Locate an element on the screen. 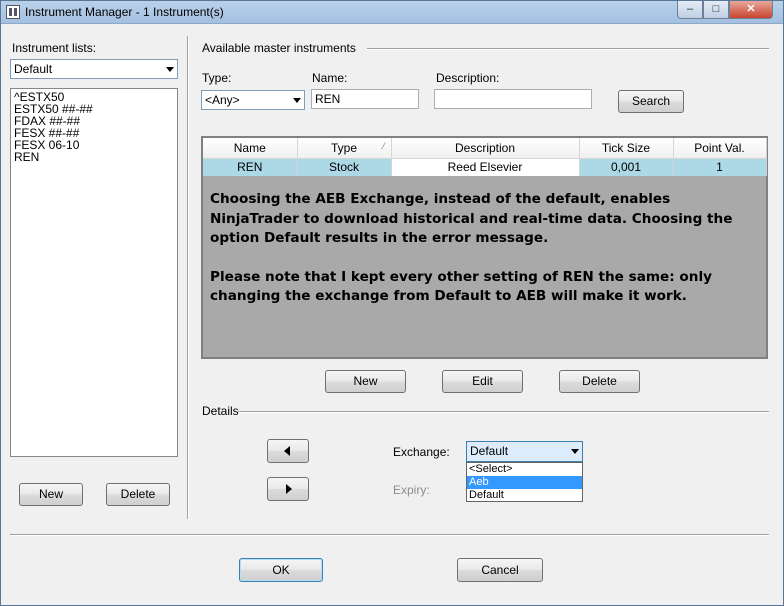 This screenshot has height=606, width=784. move-left-button is located at coordinates (288, 451).